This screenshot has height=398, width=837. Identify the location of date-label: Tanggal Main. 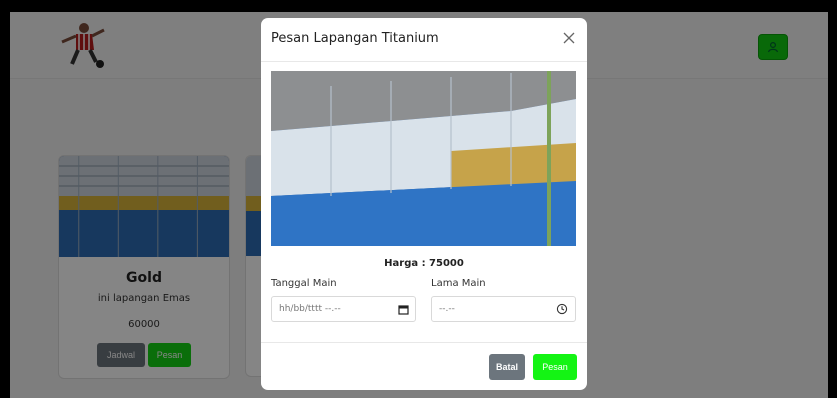
(304, 283).